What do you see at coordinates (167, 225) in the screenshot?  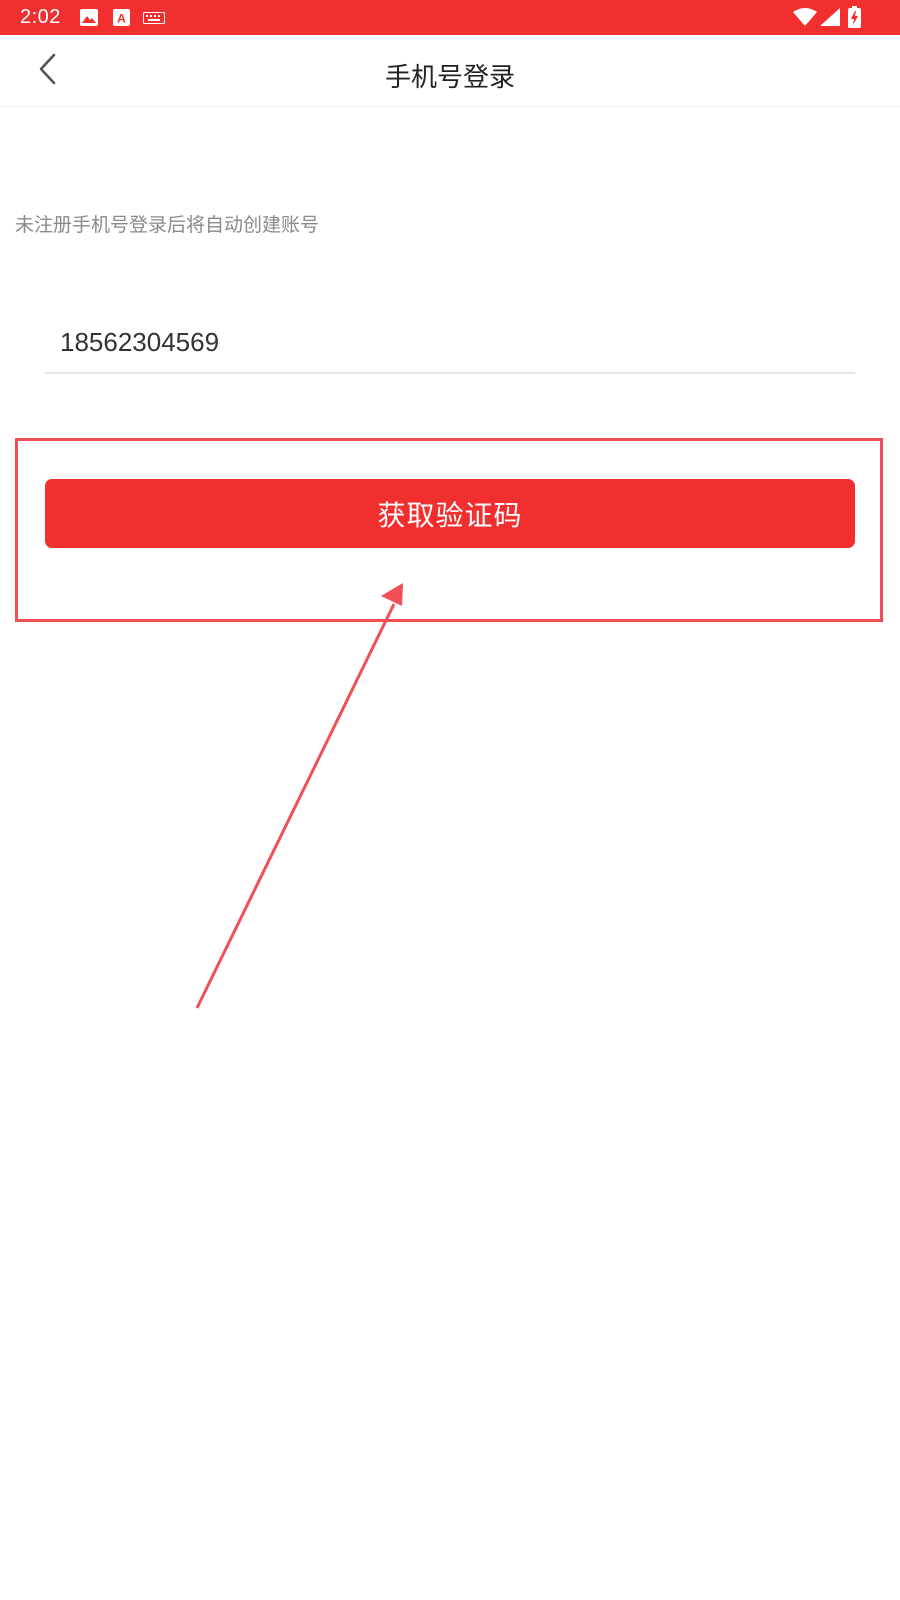 I see `registration-hint: 未注册手机号登录后将自动创建账号` at bounding box center [167, 225].